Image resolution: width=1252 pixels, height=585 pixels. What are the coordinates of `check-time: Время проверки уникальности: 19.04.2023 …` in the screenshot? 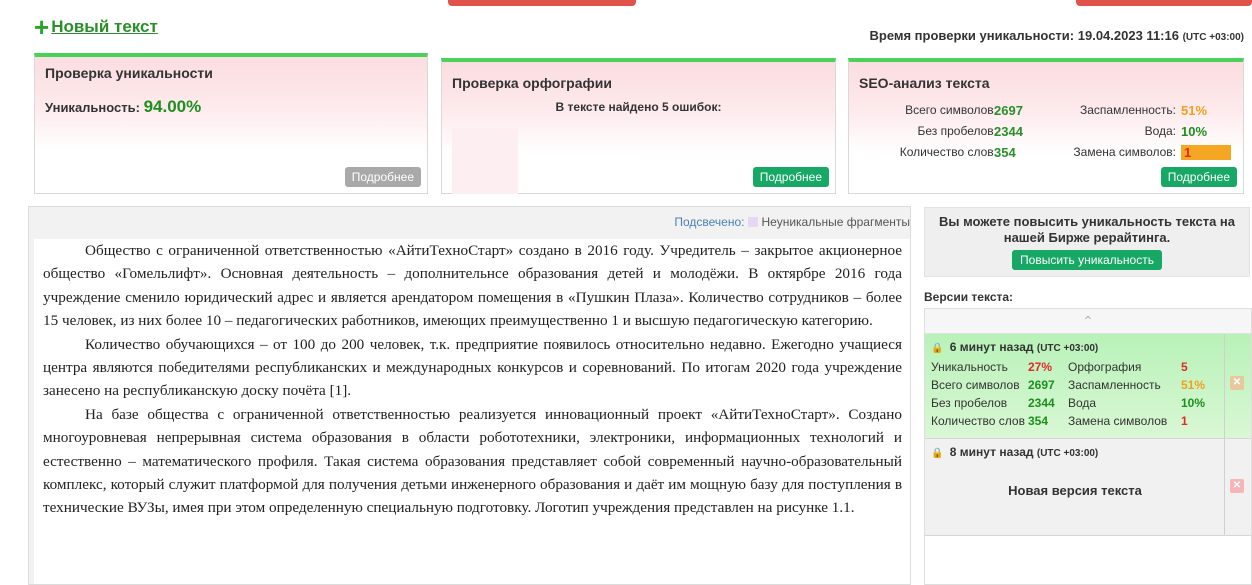 It's located at (1056, 35).